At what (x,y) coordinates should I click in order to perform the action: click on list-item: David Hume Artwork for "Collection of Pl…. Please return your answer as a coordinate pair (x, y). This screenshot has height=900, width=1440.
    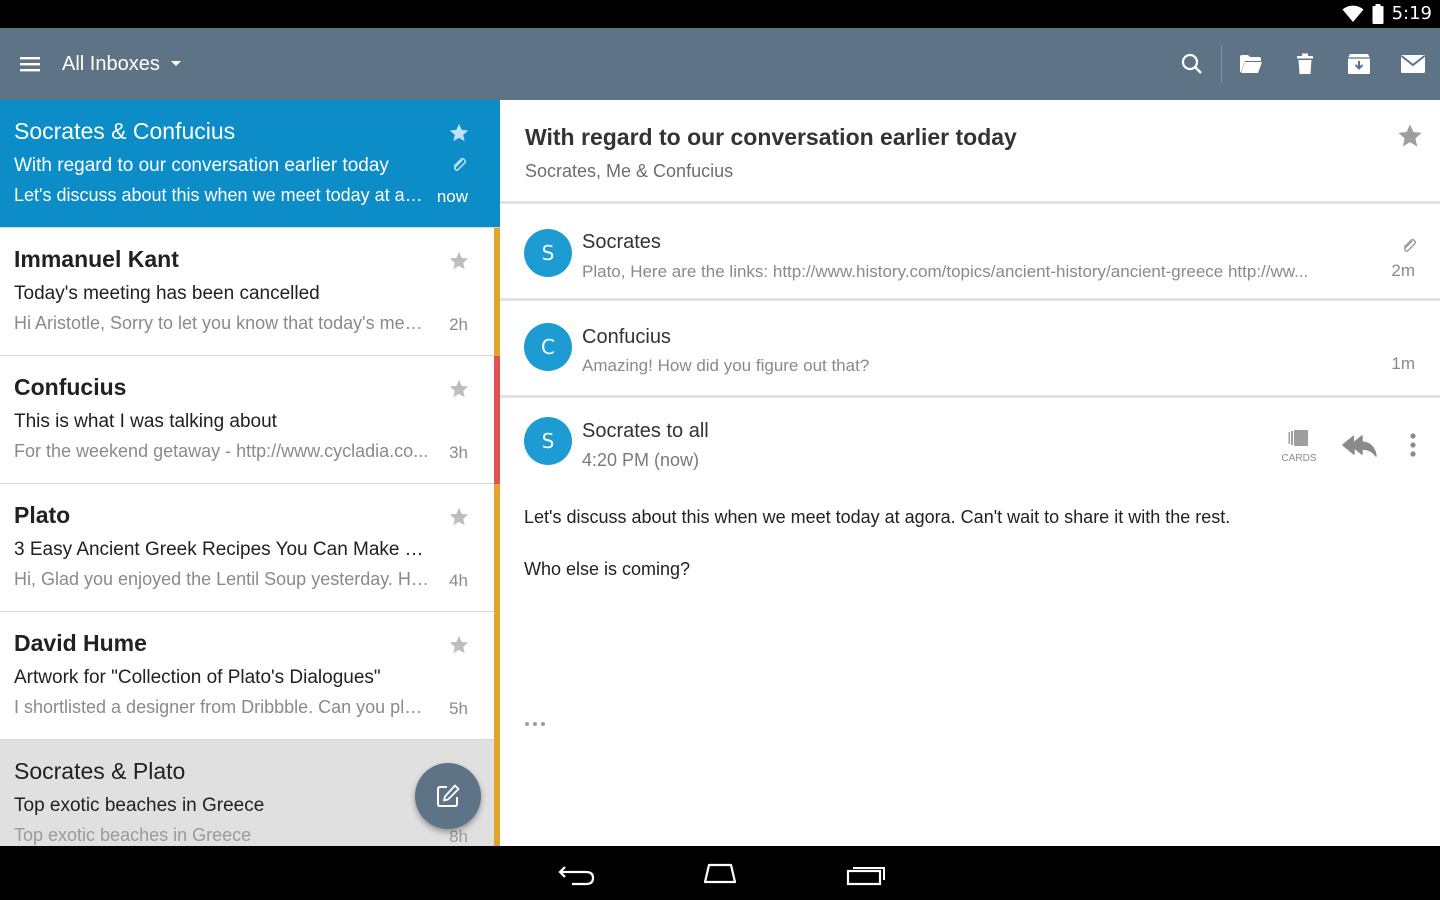
    Looking at the image, I should click on (250, 676).